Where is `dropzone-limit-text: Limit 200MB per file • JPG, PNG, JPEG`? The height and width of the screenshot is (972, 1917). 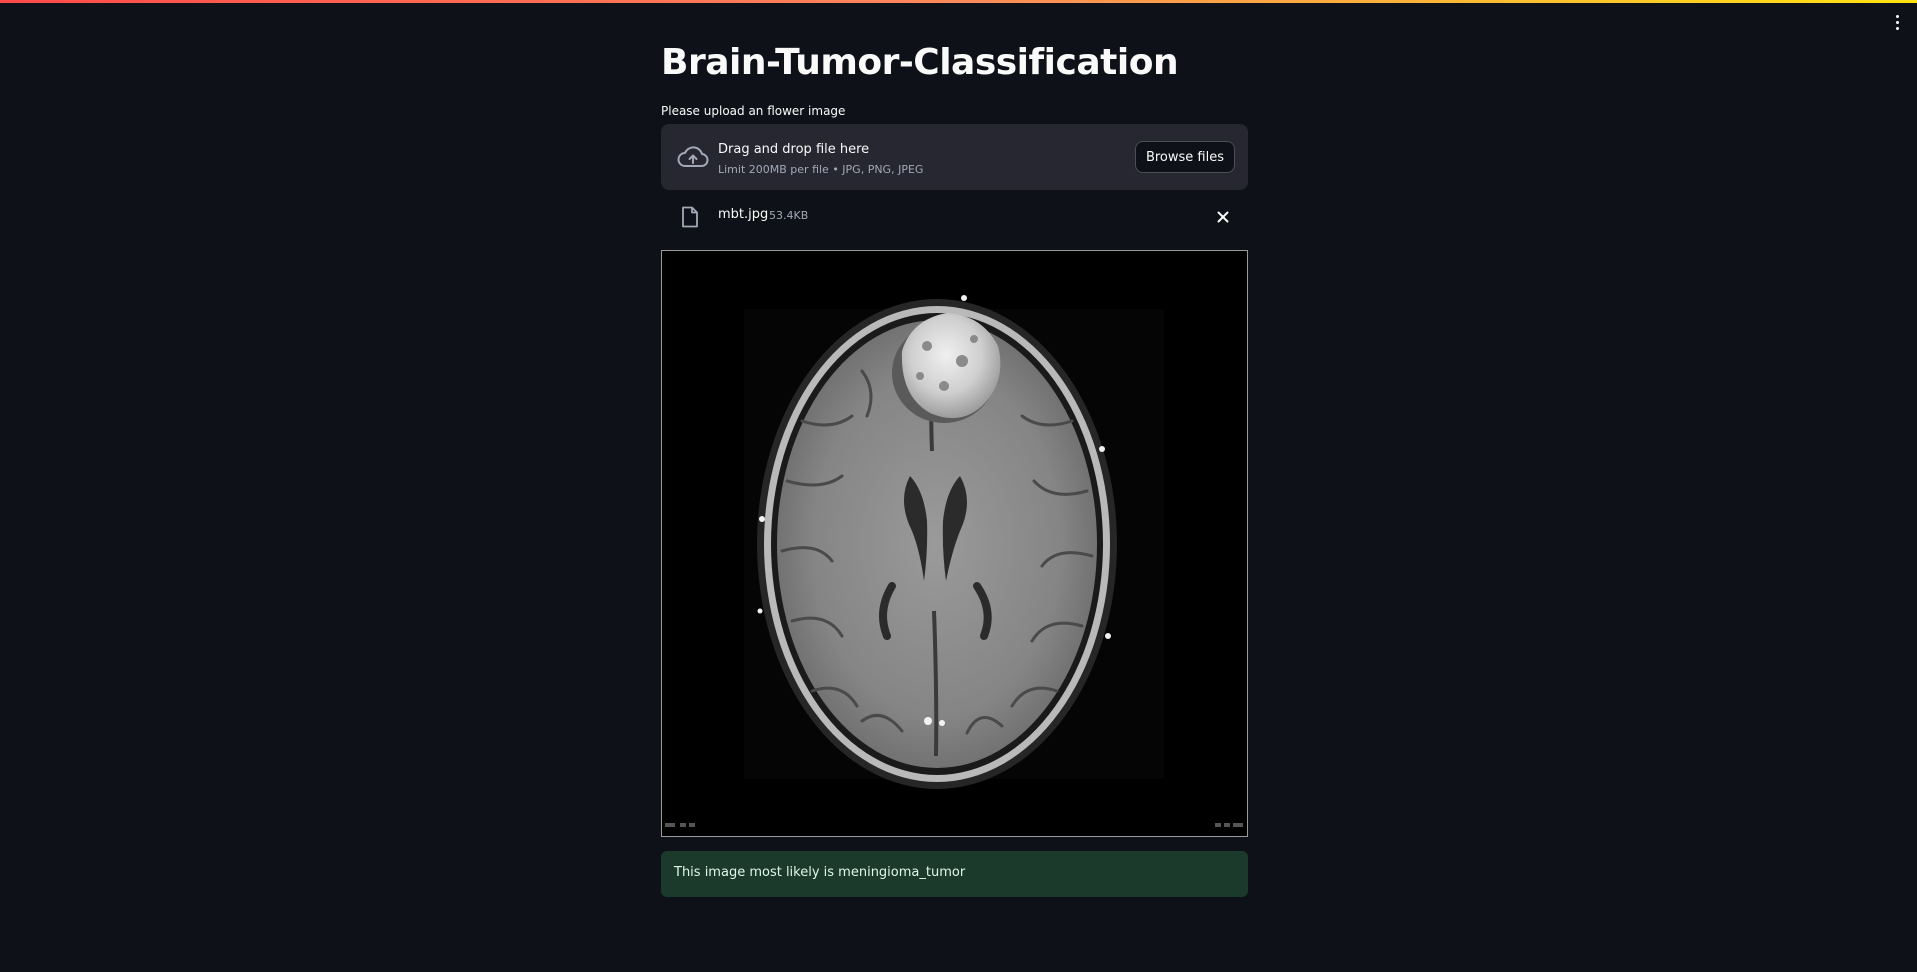
dropzone-limit-text: Limit 200MB per file • JPG, PNG, JPEG is located at coordinates (821, 169).